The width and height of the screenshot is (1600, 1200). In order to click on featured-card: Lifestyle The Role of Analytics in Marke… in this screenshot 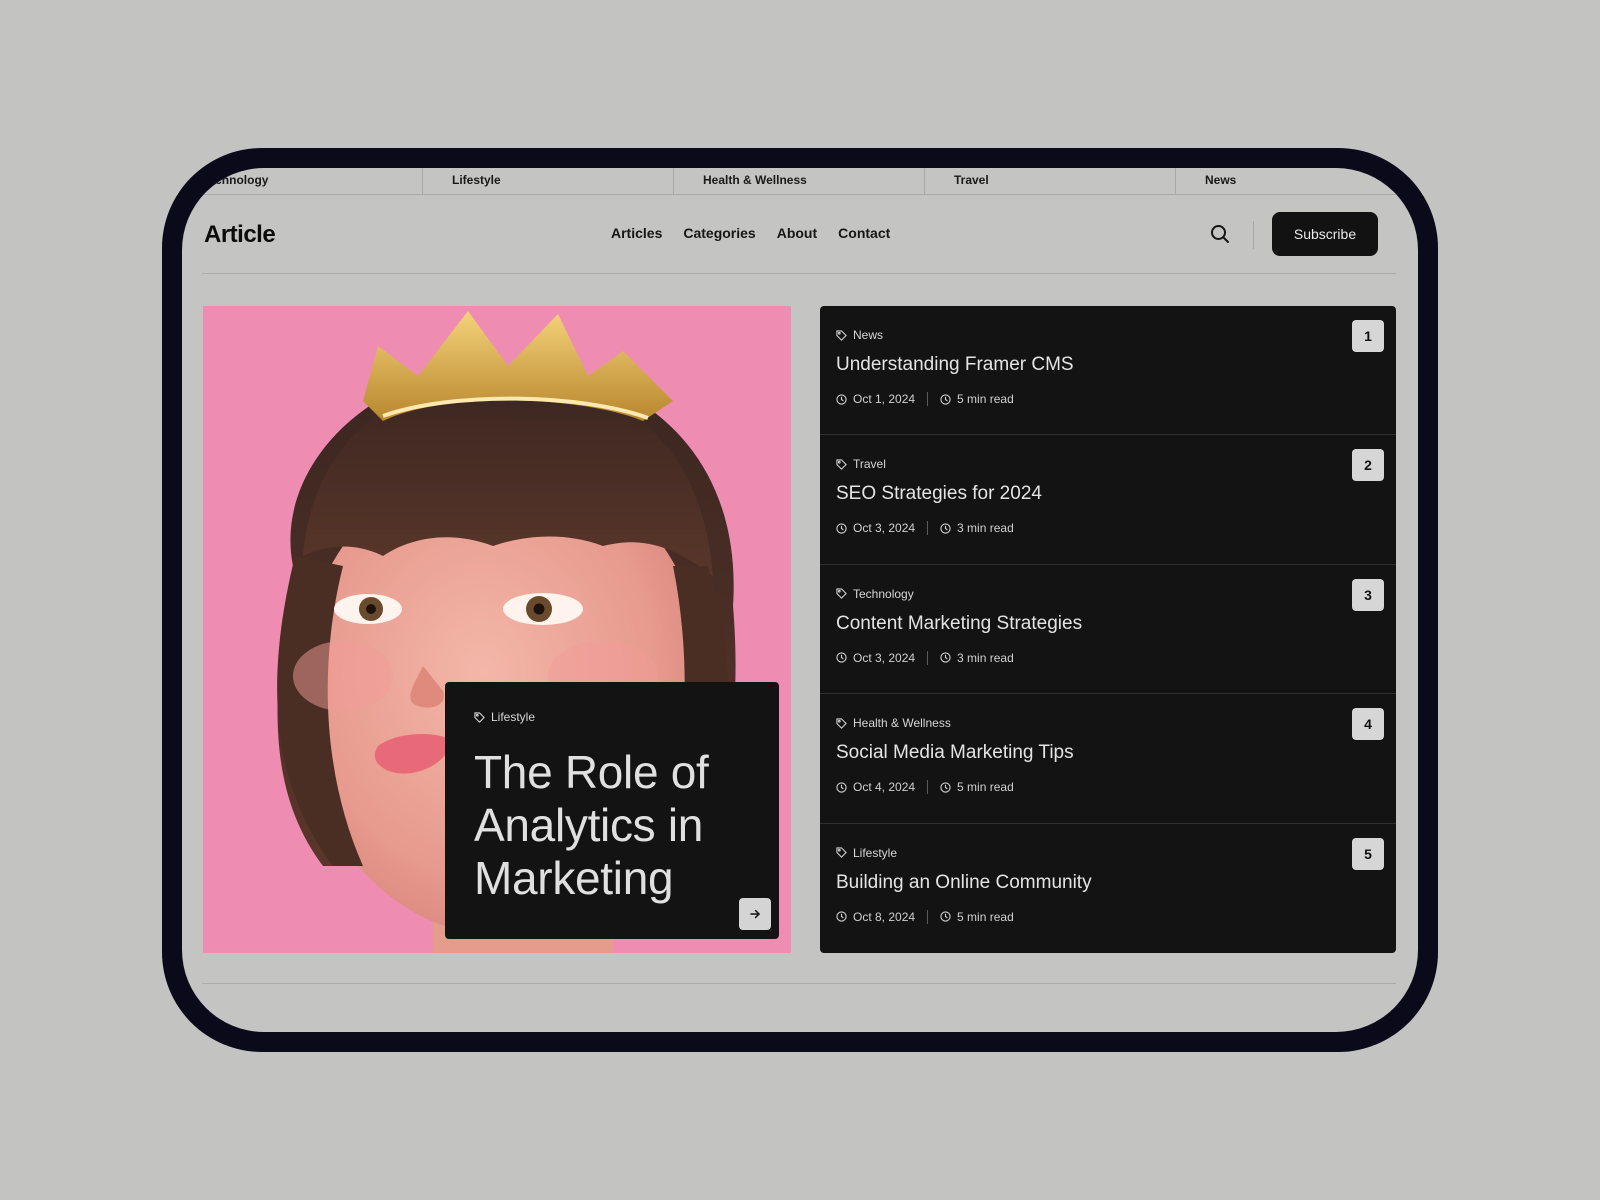, I will do `click(612, 810)`.